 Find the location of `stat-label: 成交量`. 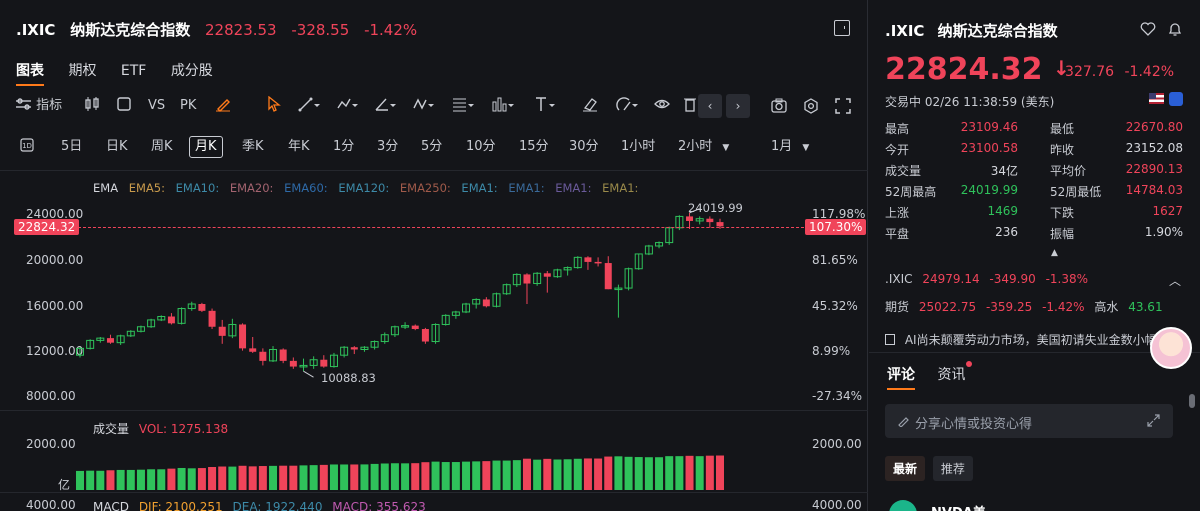

stat-label: 成交量 is located at coordinates (903, 171).